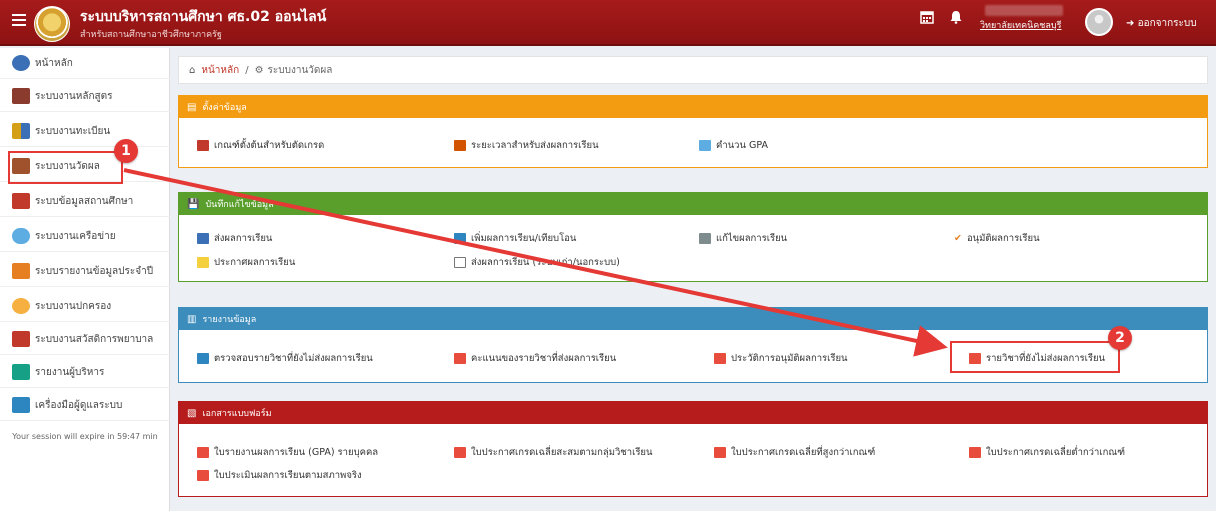 The height and width of the screenshot is (511, 1216). I want to click on list-icon, so click(203, 358).